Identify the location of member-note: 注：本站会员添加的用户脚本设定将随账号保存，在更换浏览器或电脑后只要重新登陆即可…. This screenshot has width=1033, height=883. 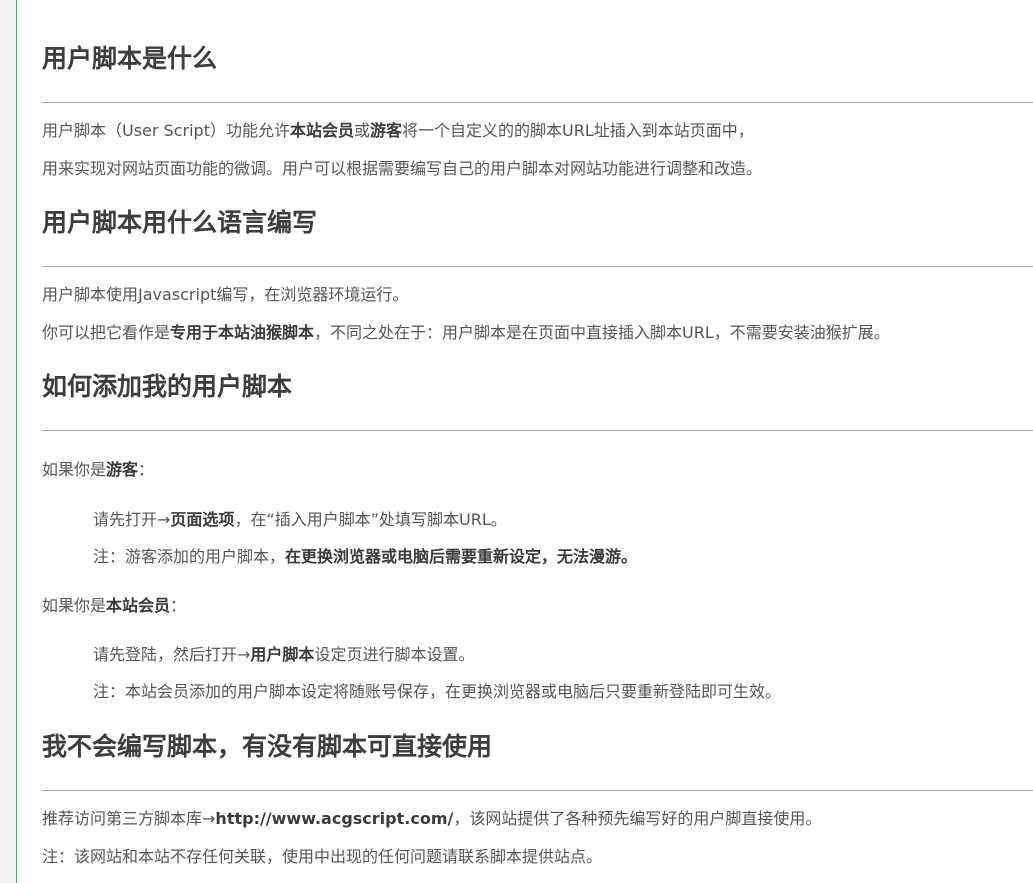
(437, 691).